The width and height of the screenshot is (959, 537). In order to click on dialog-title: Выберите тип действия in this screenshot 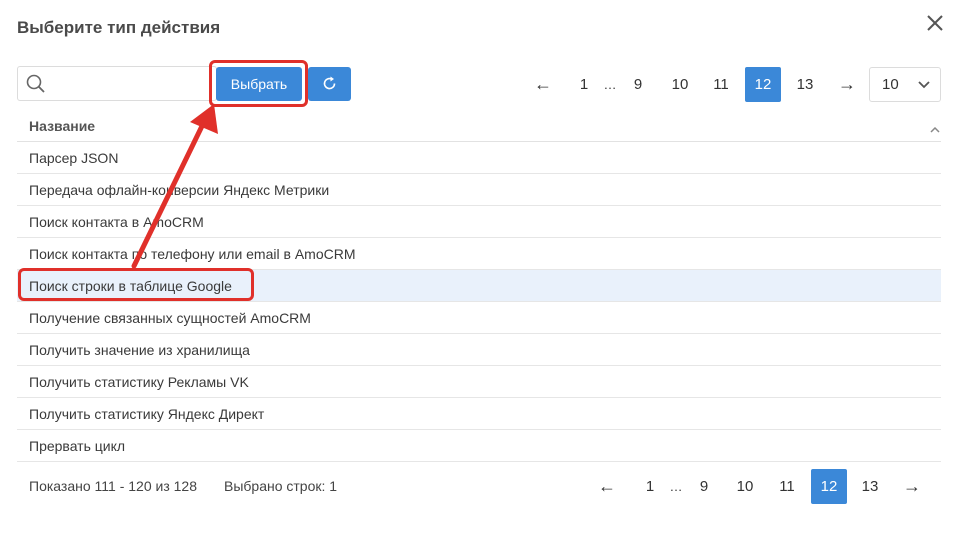, I will do `click(119, 27)`.